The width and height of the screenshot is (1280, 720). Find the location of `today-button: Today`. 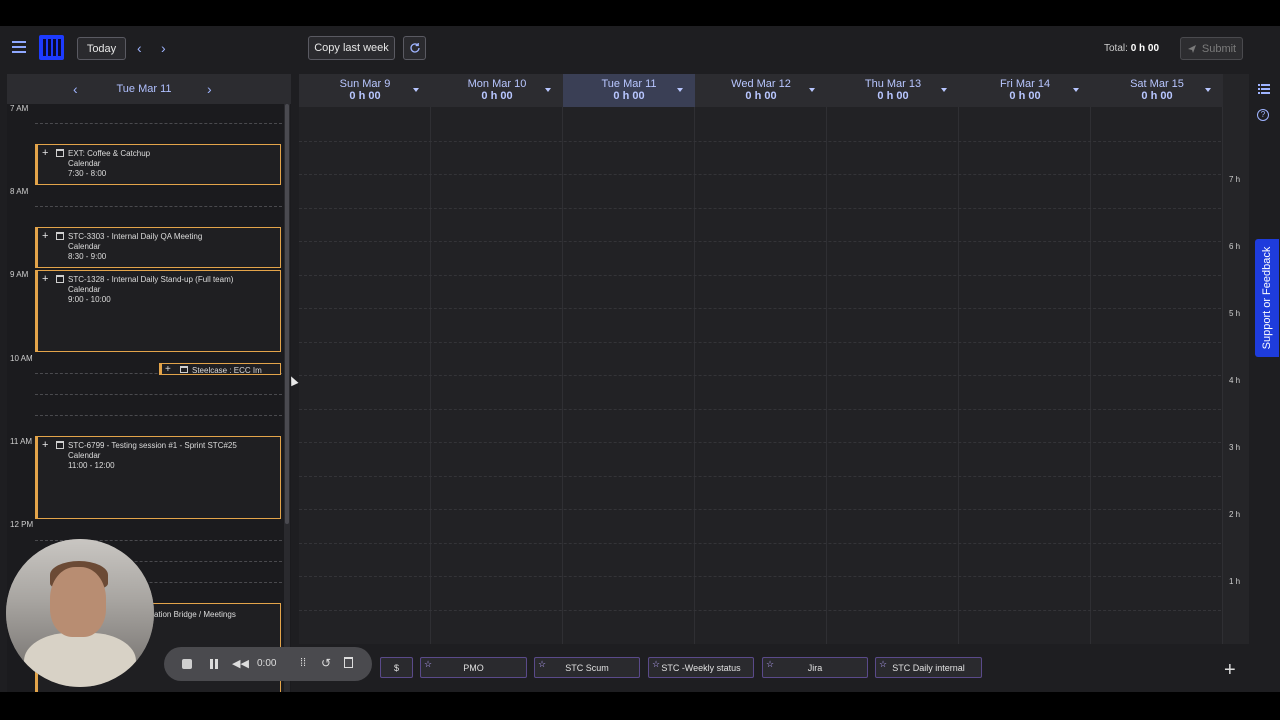

today-button: Today is located at coordinates (101, 48).